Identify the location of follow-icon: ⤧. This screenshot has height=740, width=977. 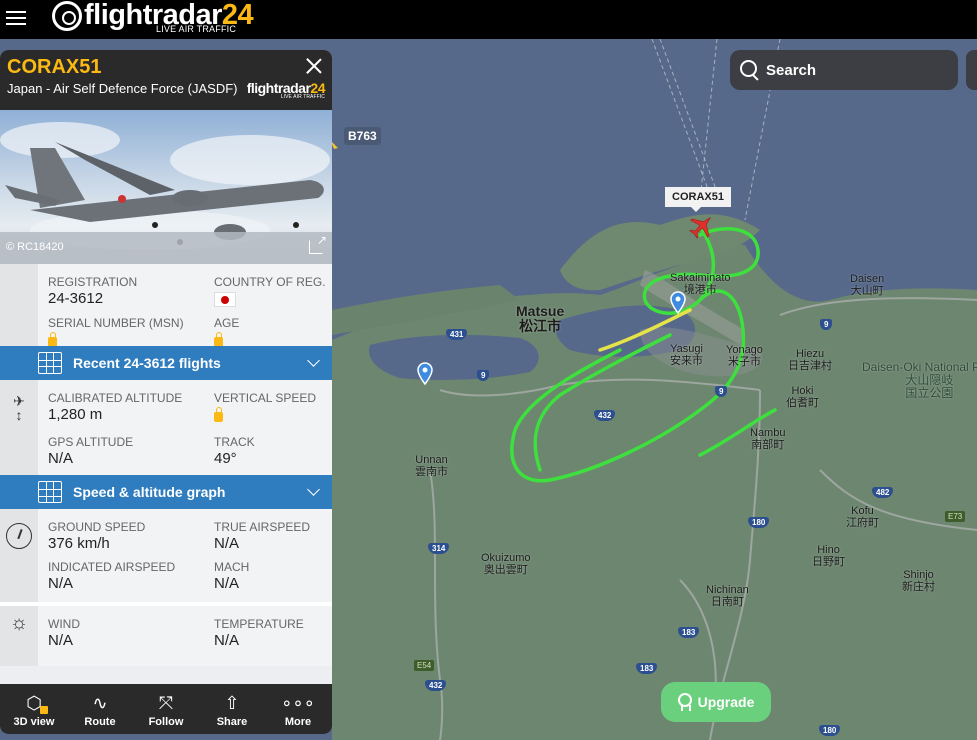
(166, 703).